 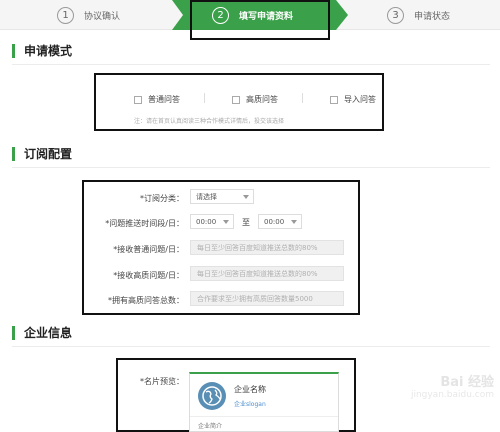 I want to click on company-name: 企业名称, so click(x=250, y=389).